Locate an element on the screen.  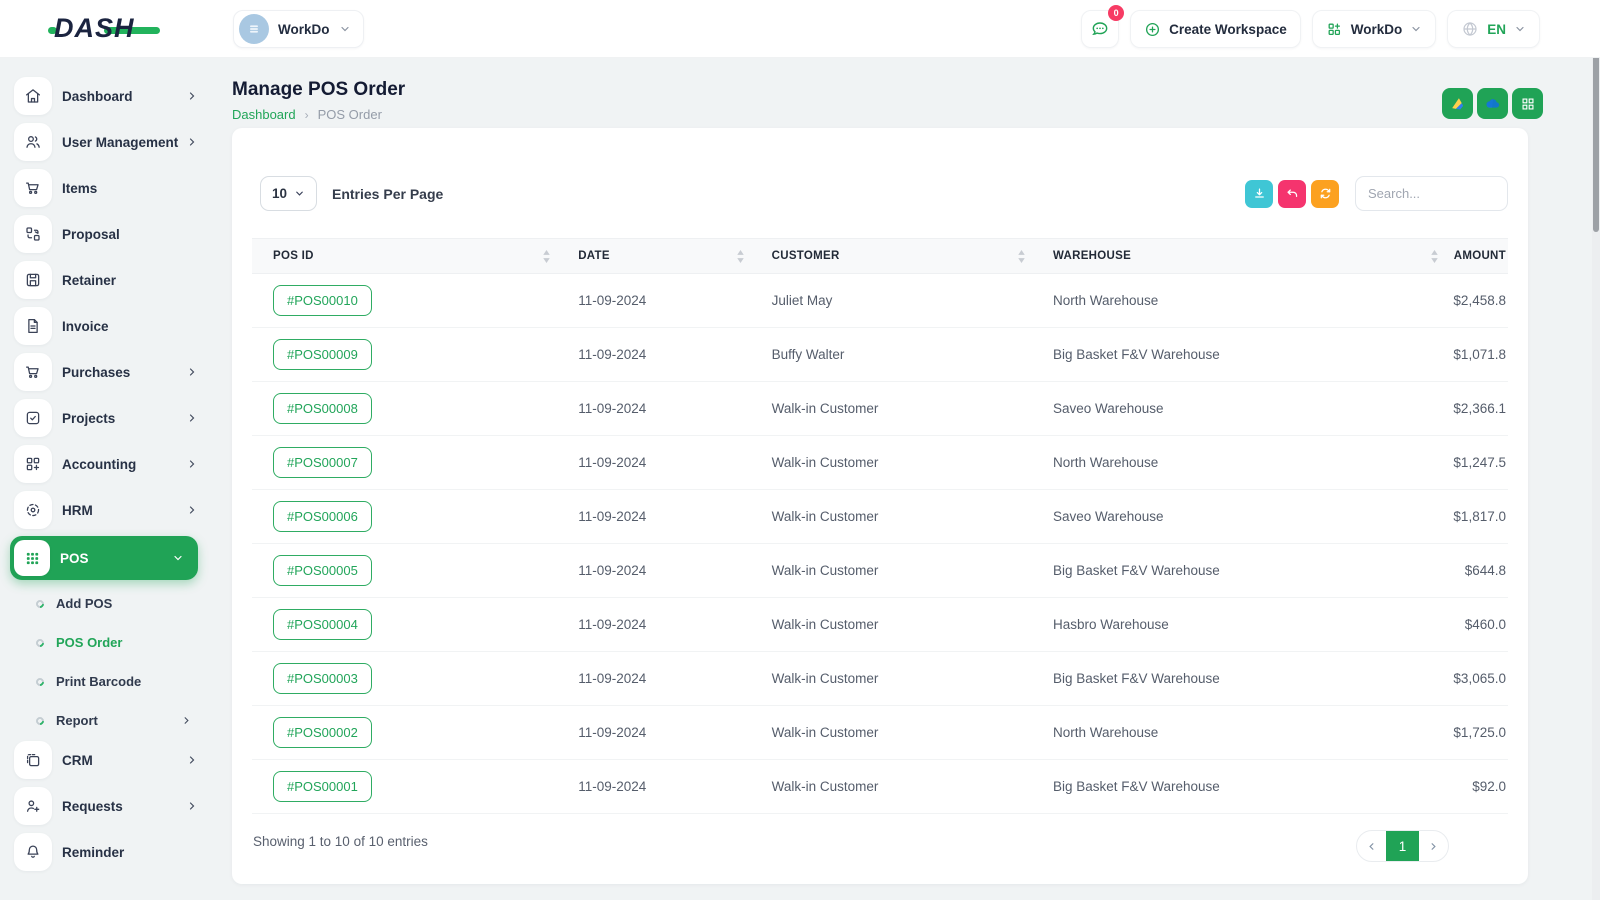
breadcrumb-dashboard-link: Dashboard is located at coordinates (264, 114).